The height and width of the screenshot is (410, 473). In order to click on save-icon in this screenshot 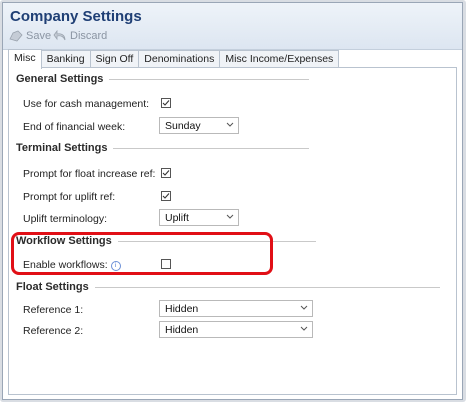, I will do `click(16, 36)`.